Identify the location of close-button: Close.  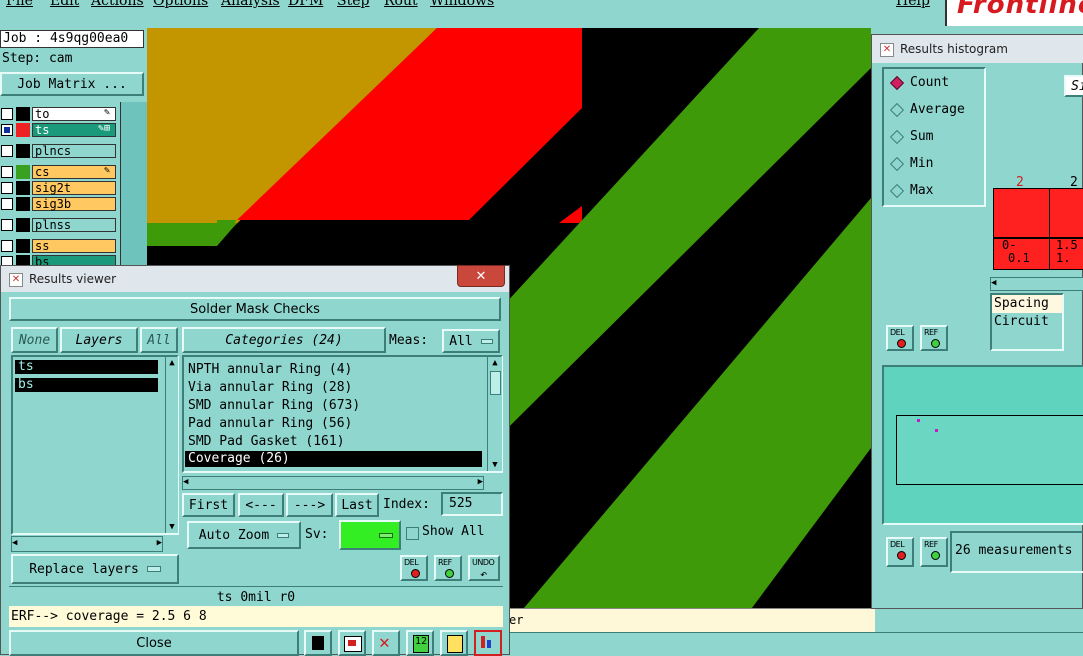
(154, 643).